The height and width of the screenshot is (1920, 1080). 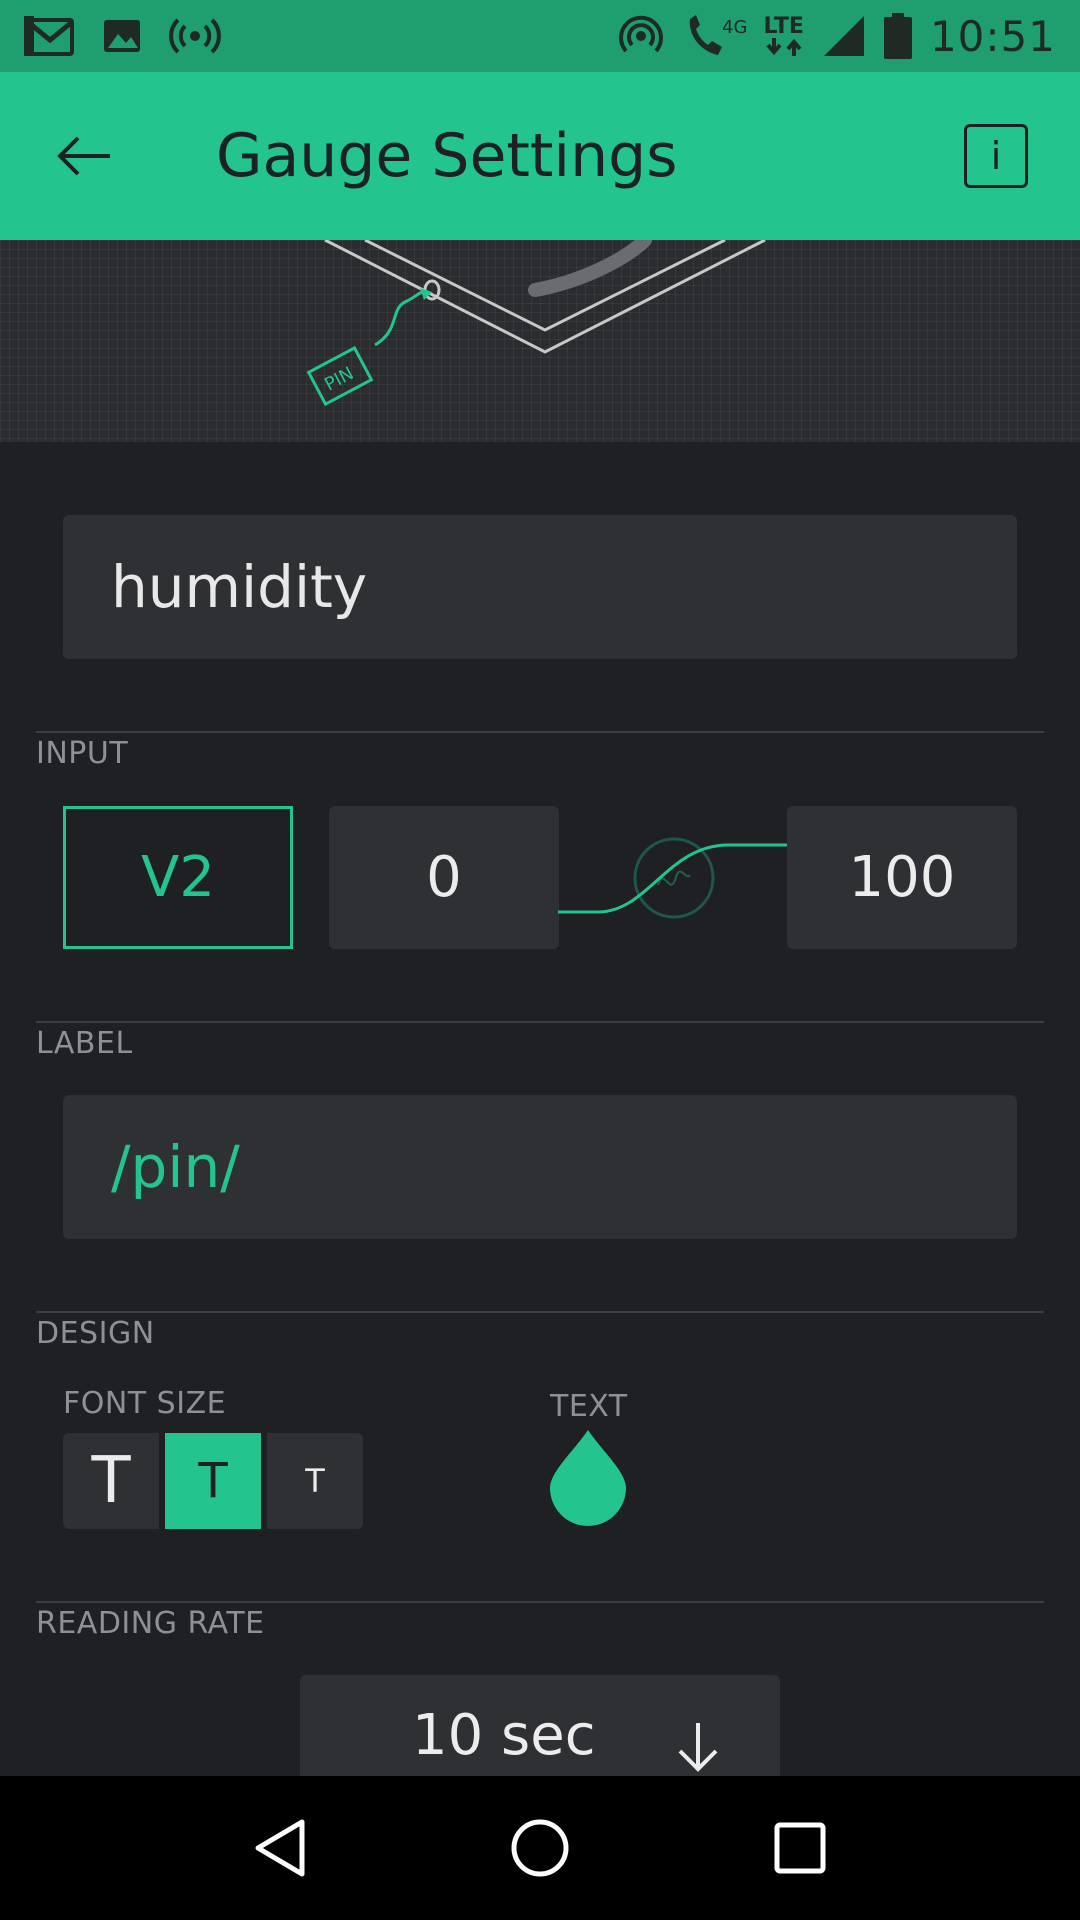 I want to click on design-section-label: DESIGN, so click(x=95, y=1333).